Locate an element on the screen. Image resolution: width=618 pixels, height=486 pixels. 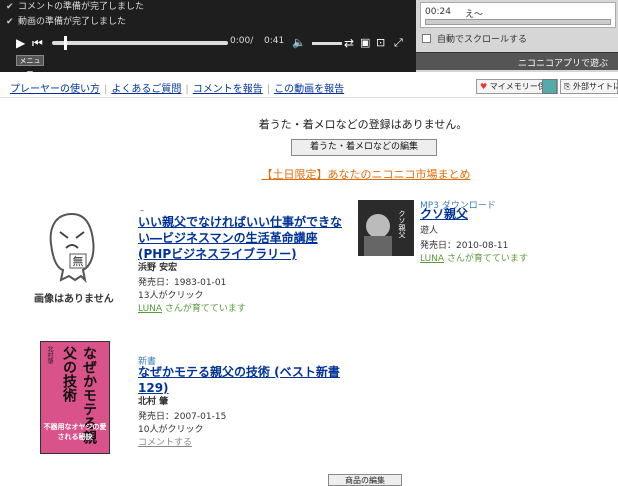
item-click-count: 13人がクリック is located at coordinates (171, 296).